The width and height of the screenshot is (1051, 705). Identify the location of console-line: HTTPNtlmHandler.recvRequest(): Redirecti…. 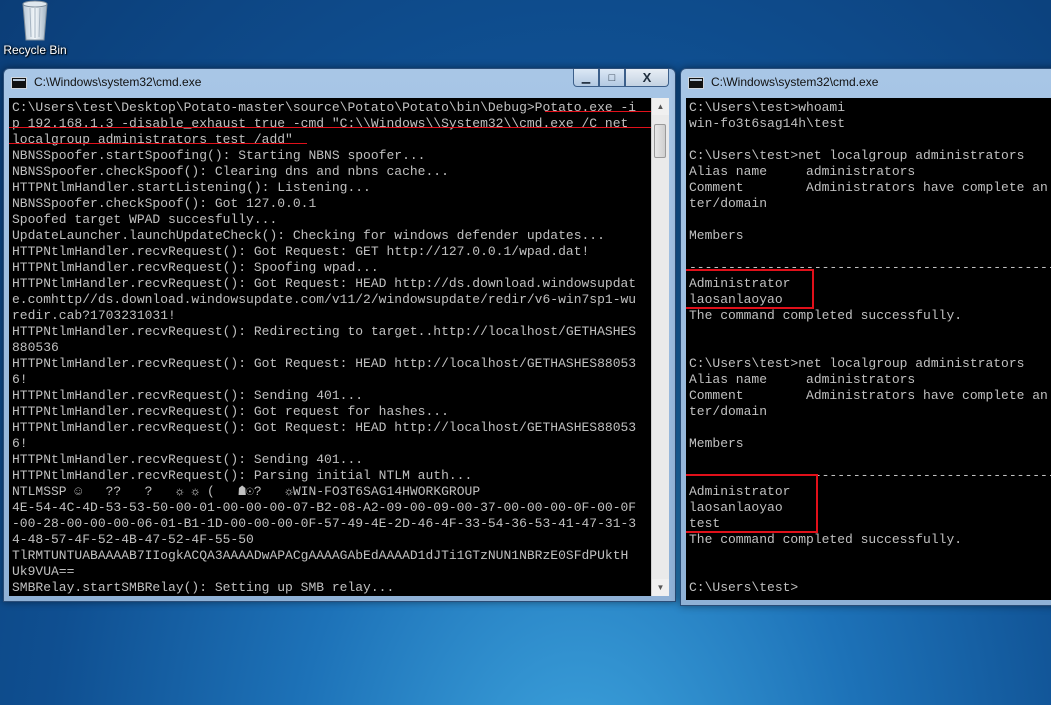
(324, 331).